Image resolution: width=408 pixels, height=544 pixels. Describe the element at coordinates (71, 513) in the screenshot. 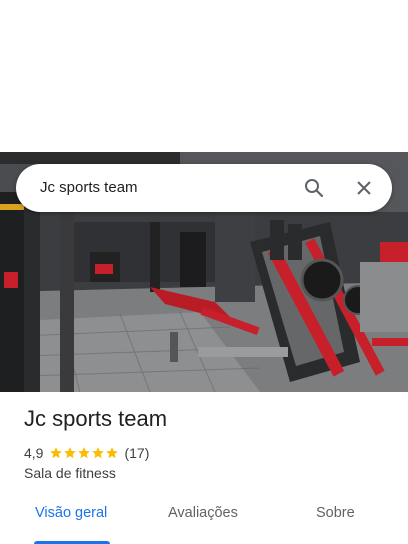

I see `tab-overview: Visão geral` at that location.